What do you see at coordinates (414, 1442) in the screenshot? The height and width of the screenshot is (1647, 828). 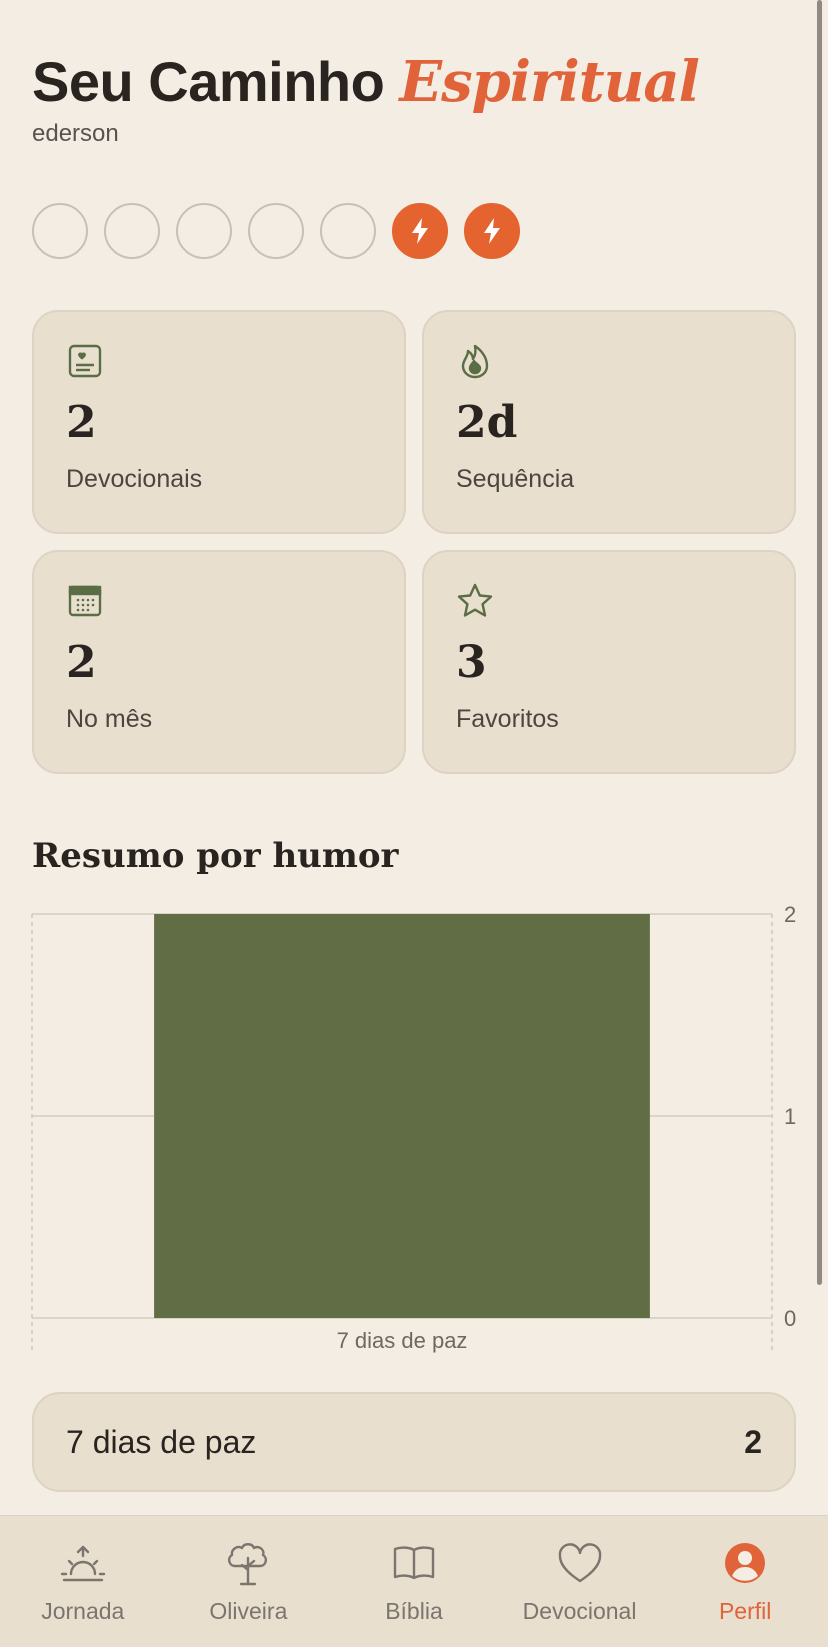 I see `mood-summary-row: 7 dias de paz 2` at bounding box center [414, 1442].